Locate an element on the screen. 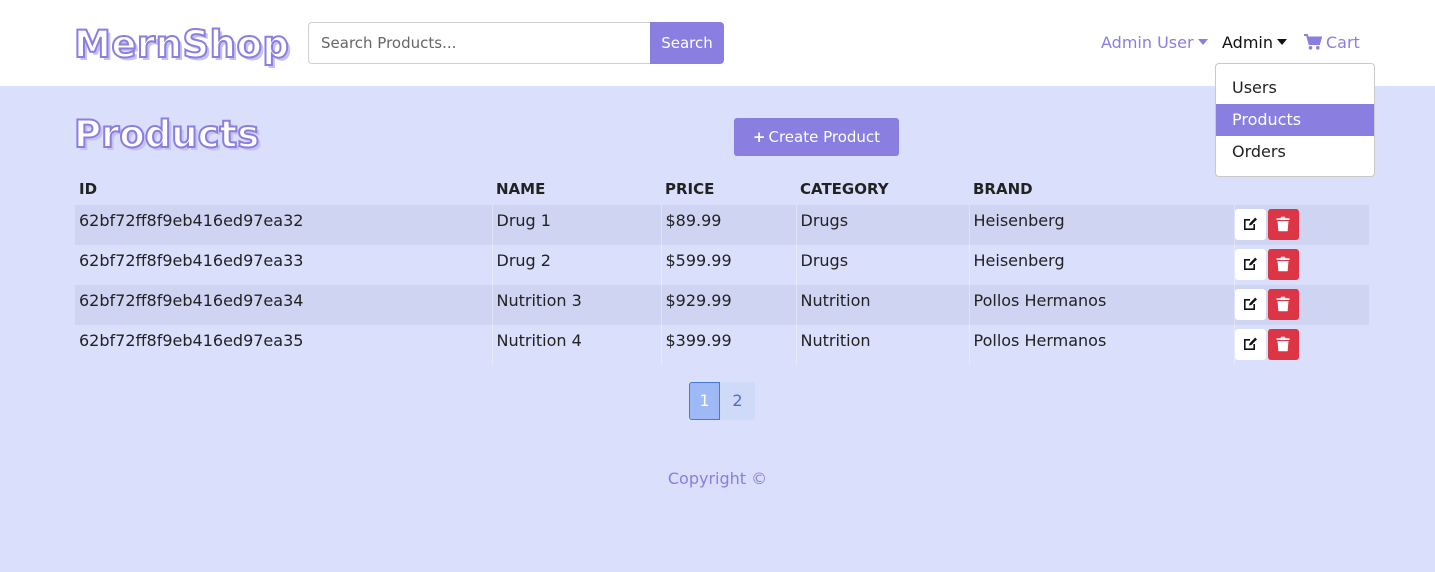 The image size is (1435, 572). product-name-cell: Nutrition 4 is located at coordinates (577, 345).